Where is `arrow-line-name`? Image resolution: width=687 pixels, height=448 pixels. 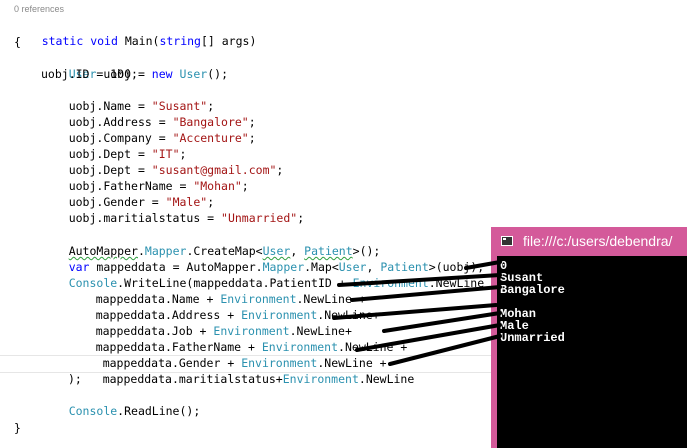
arrow-line-name is located at coordinates (419, 280).